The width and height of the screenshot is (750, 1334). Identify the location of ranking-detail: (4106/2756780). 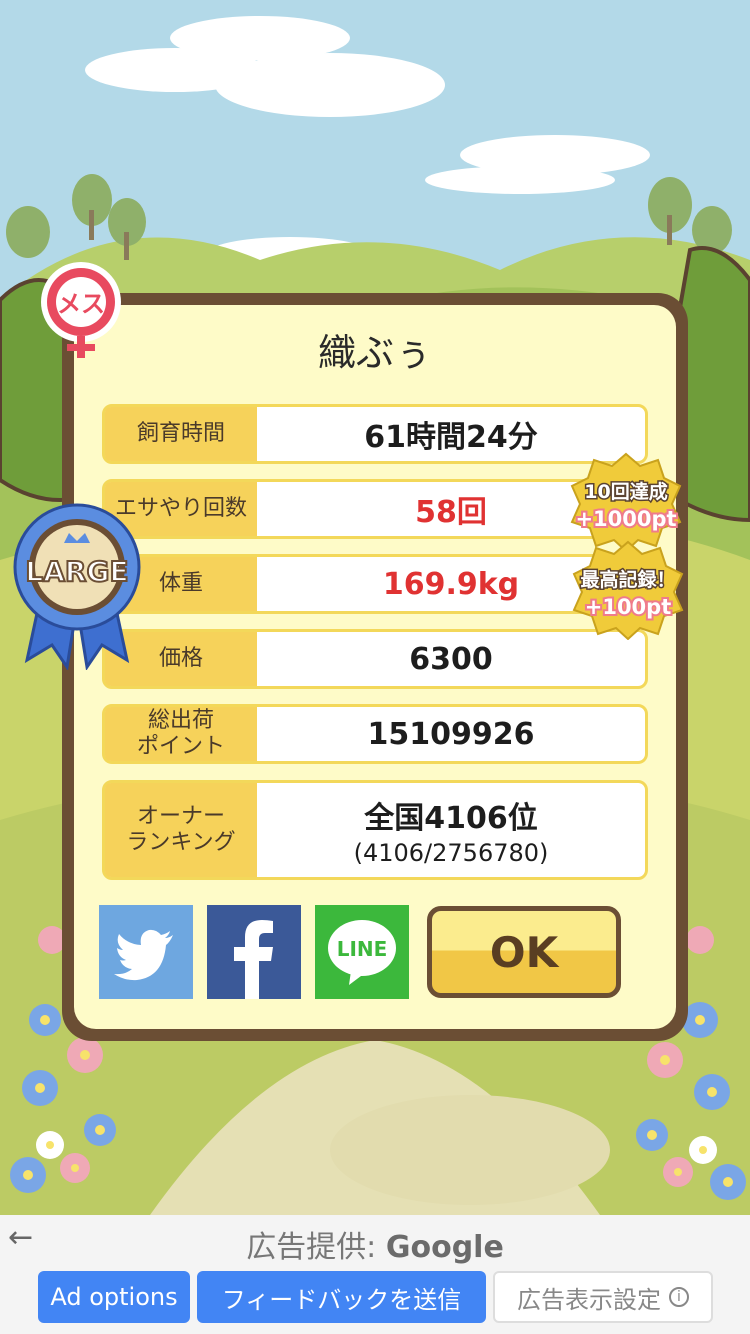
(451, 853).